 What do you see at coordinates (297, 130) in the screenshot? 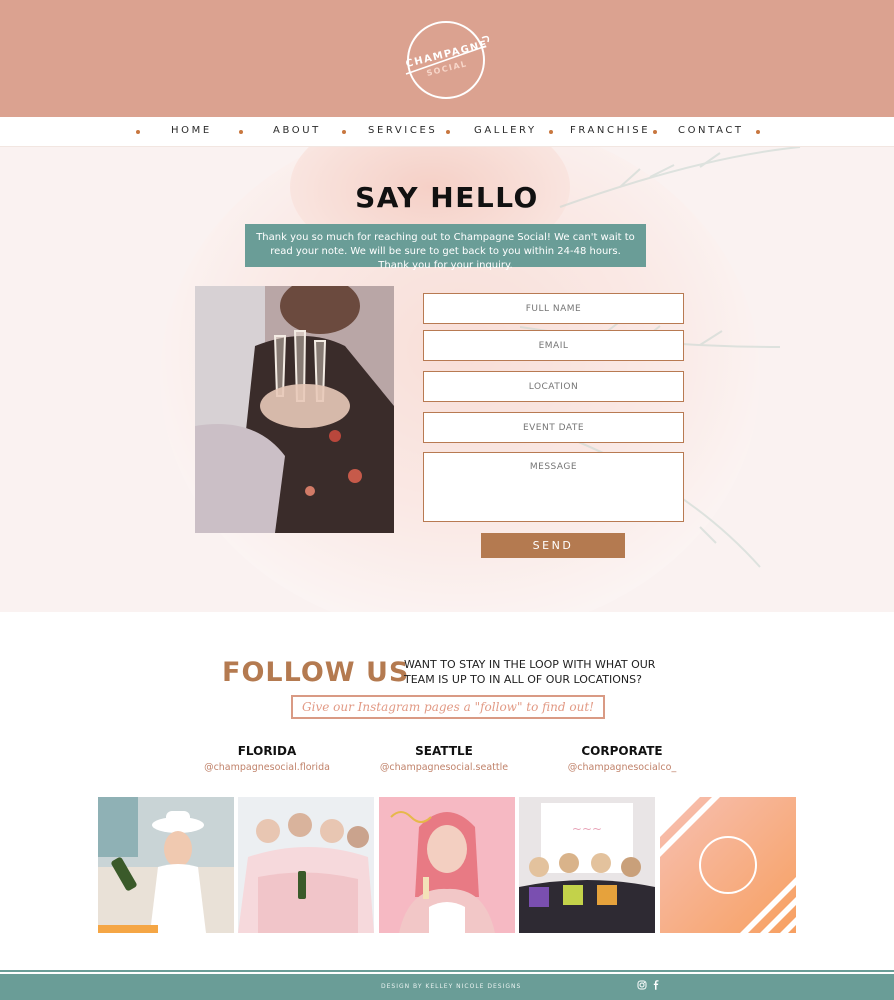
I see `nav-item-about: ABOUT` at bounding box center [297, 130].